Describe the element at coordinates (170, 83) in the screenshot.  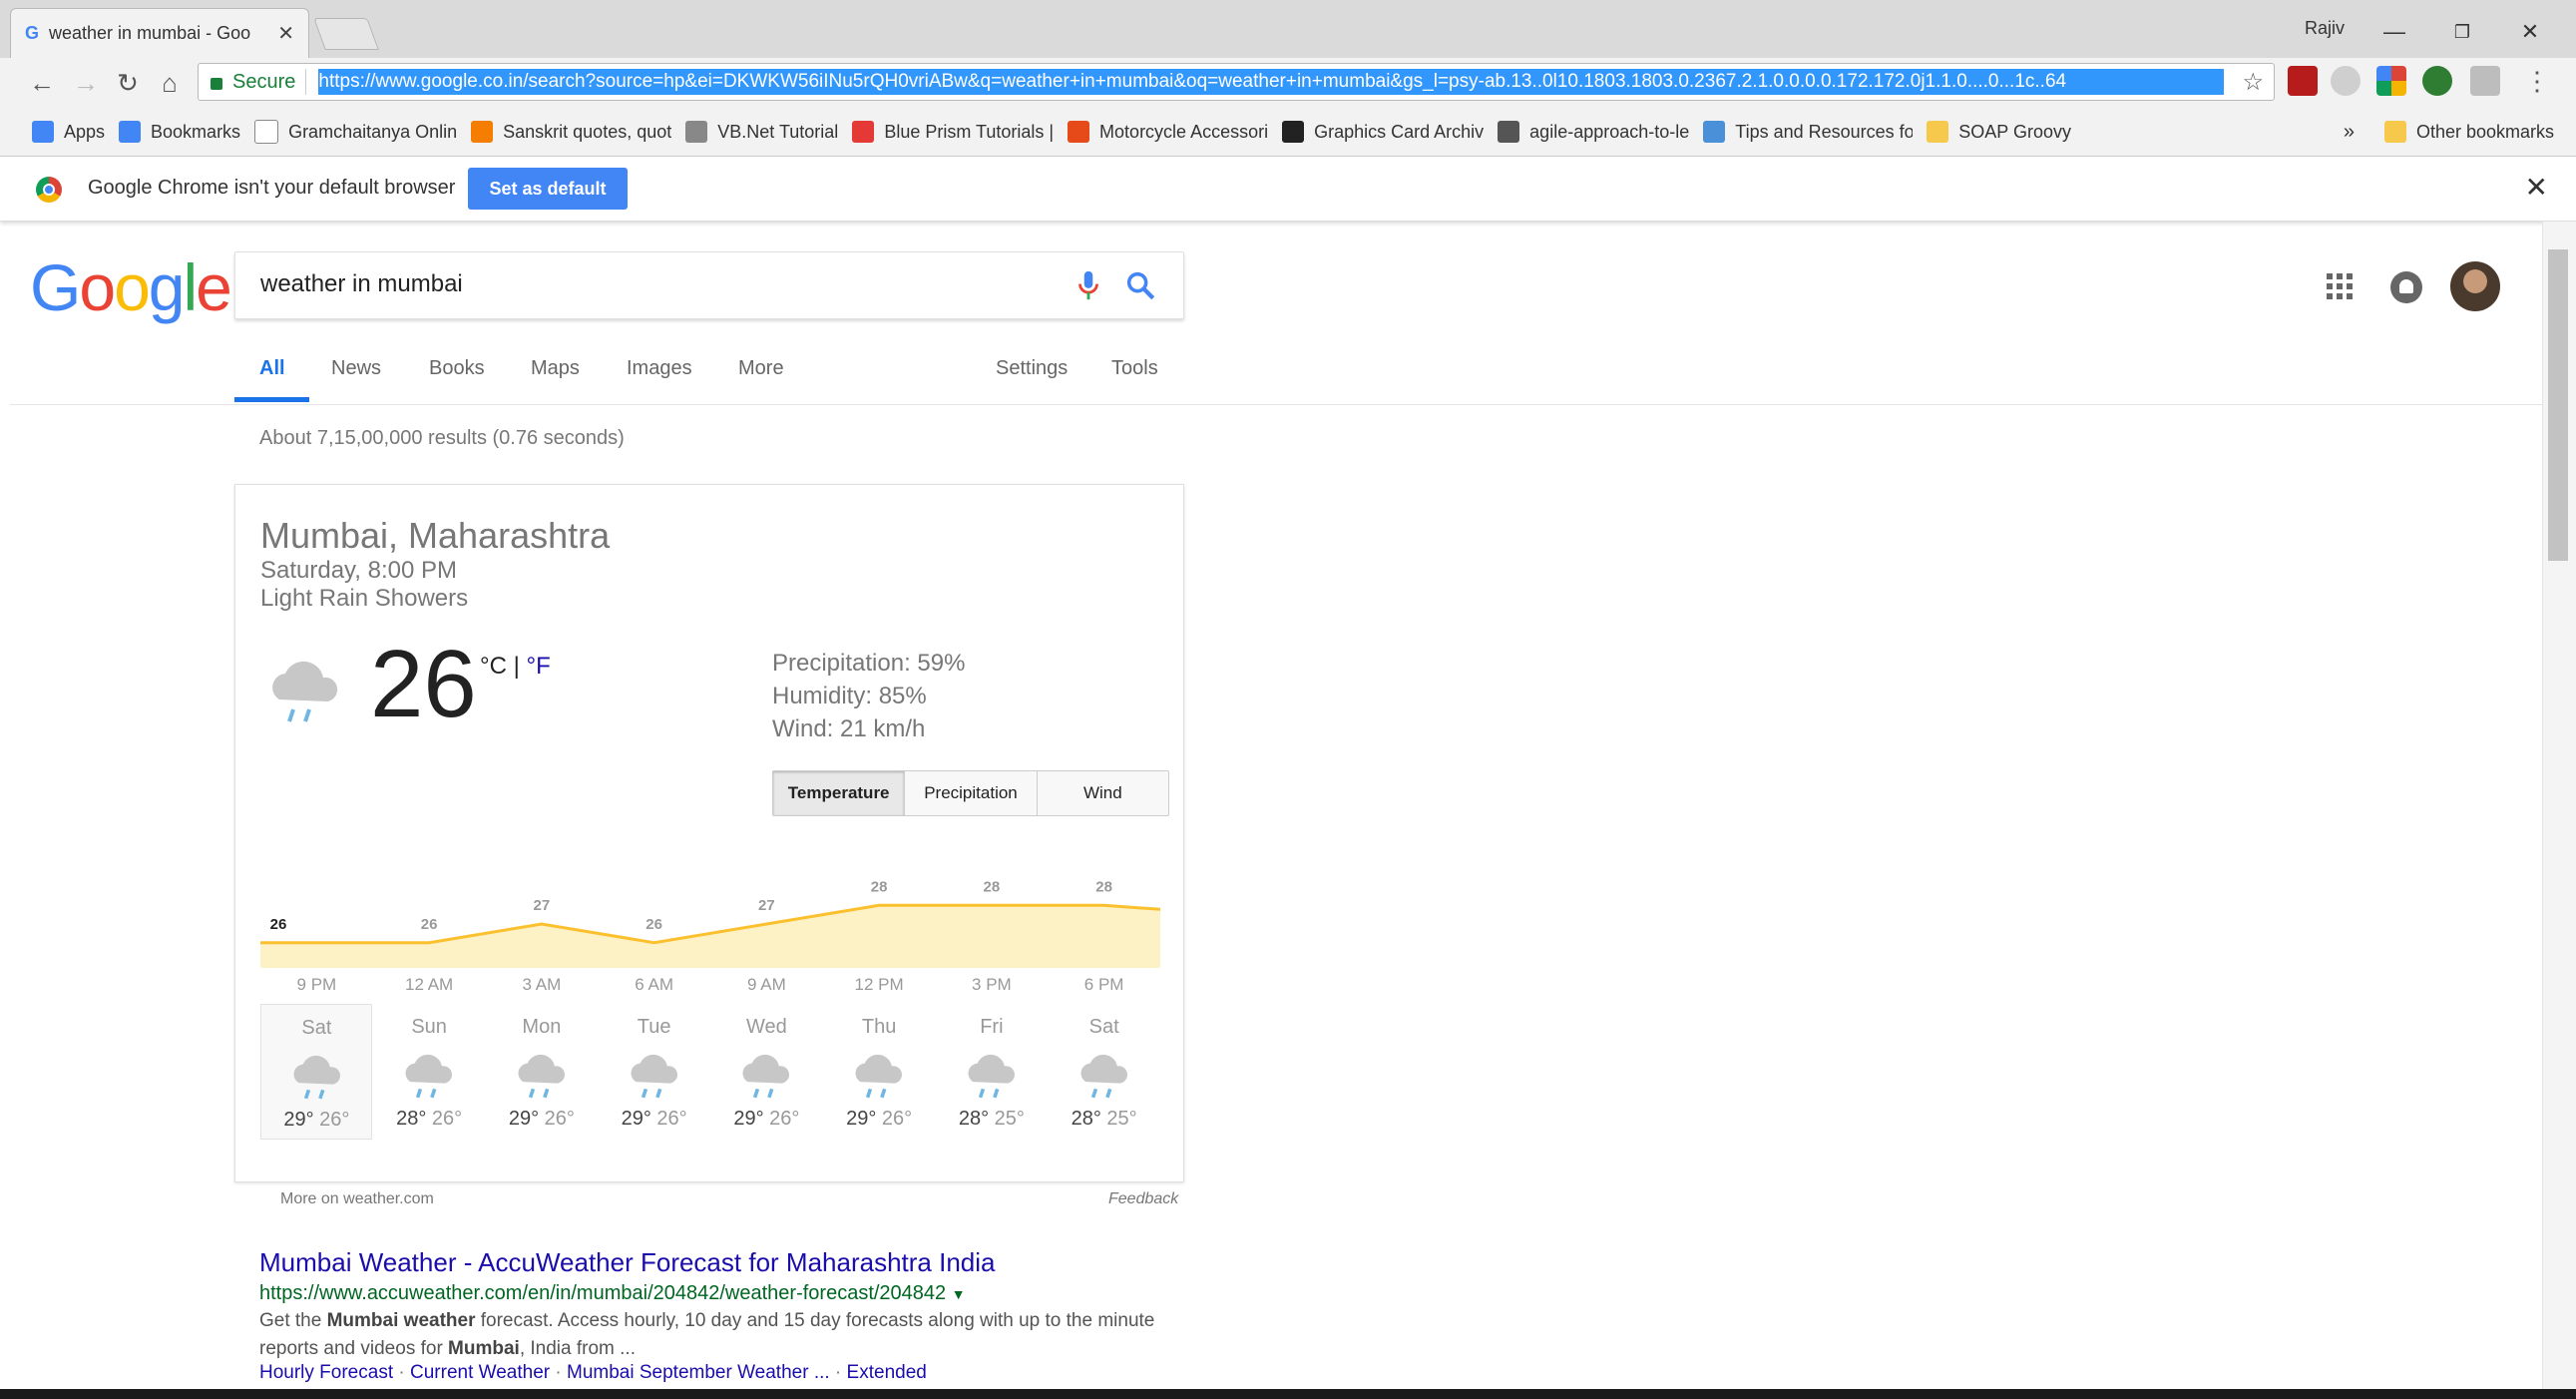
I see `home-icon: ⌂` at that location.